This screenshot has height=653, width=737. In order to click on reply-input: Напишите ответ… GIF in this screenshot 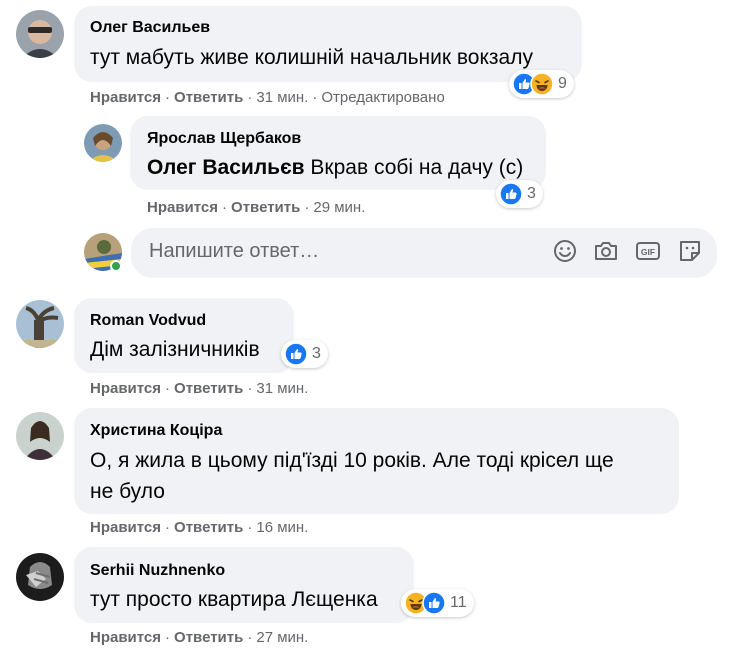, I will do `click(424, 253)`.